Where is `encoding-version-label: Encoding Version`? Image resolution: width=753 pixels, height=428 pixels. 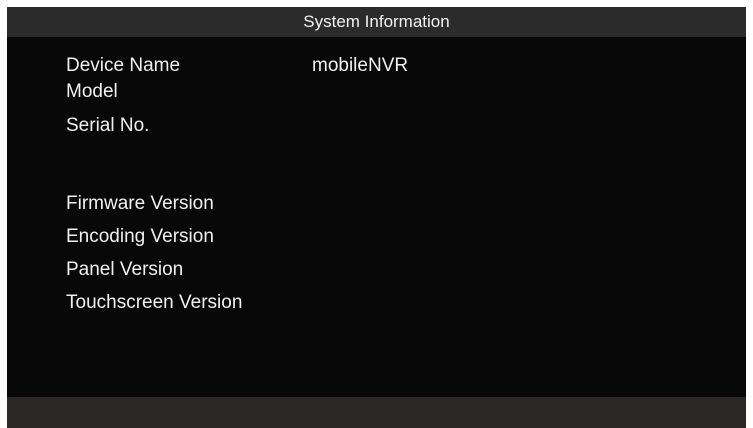
encoding-version-label: Encoding Version is located at coordinates (140, 236).